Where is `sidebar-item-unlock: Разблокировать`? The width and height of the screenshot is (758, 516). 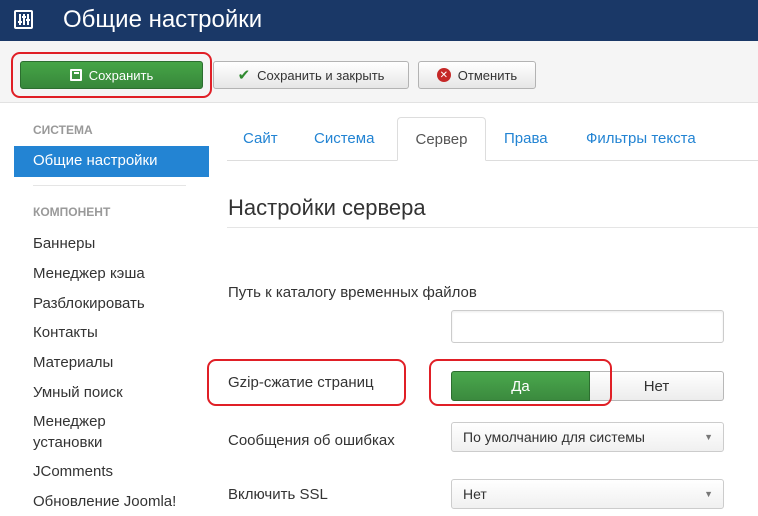
sidebar-item-unlock: Разблокировать is located at coordinates (89, 303).